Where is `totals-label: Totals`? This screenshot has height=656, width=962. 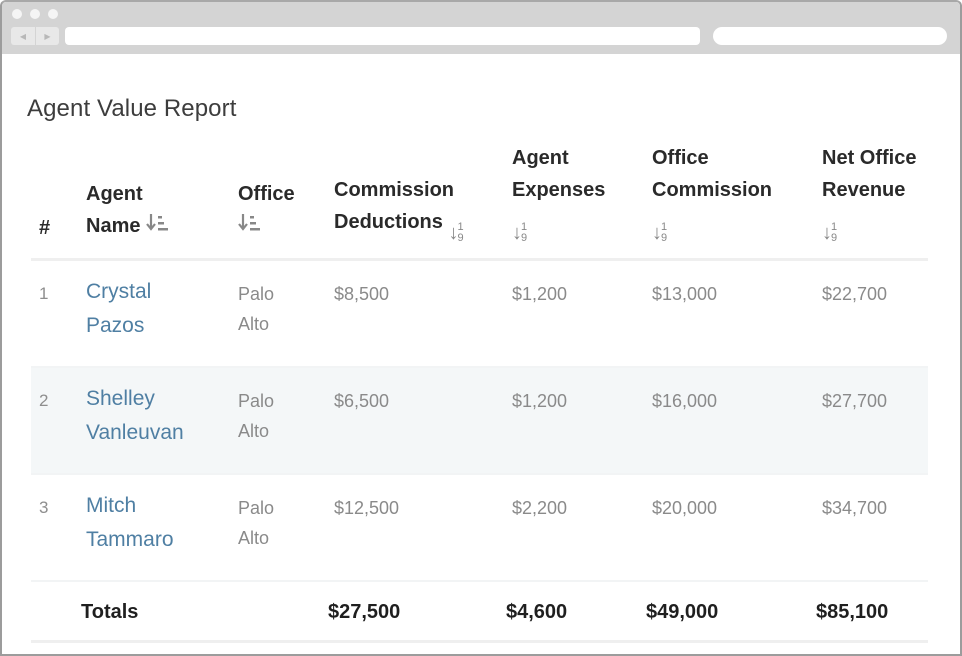 totals-label: Totals is located at coordinates (182, 611).